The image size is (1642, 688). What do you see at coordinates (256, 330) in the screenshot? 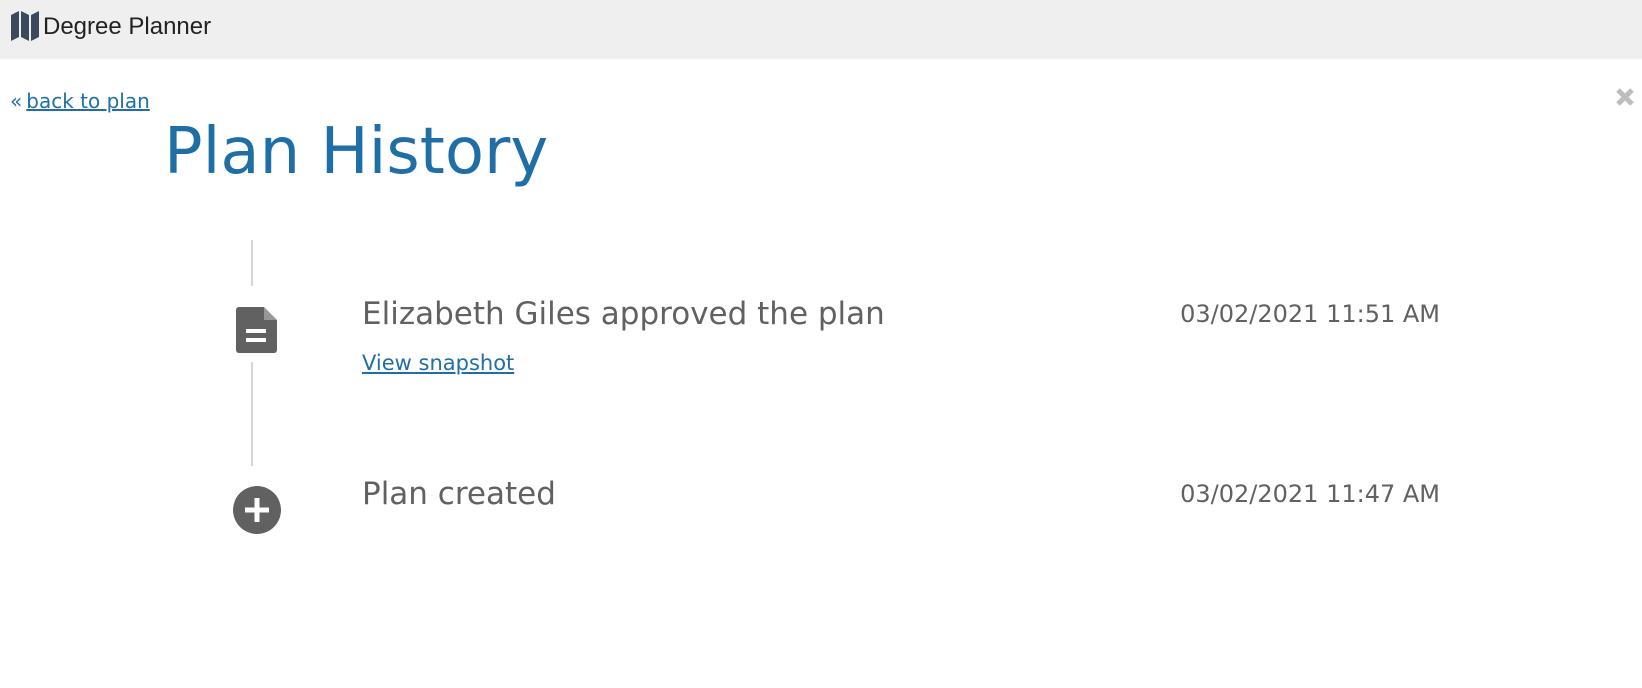
I see `document-icon` at bounding box center [256, 330].